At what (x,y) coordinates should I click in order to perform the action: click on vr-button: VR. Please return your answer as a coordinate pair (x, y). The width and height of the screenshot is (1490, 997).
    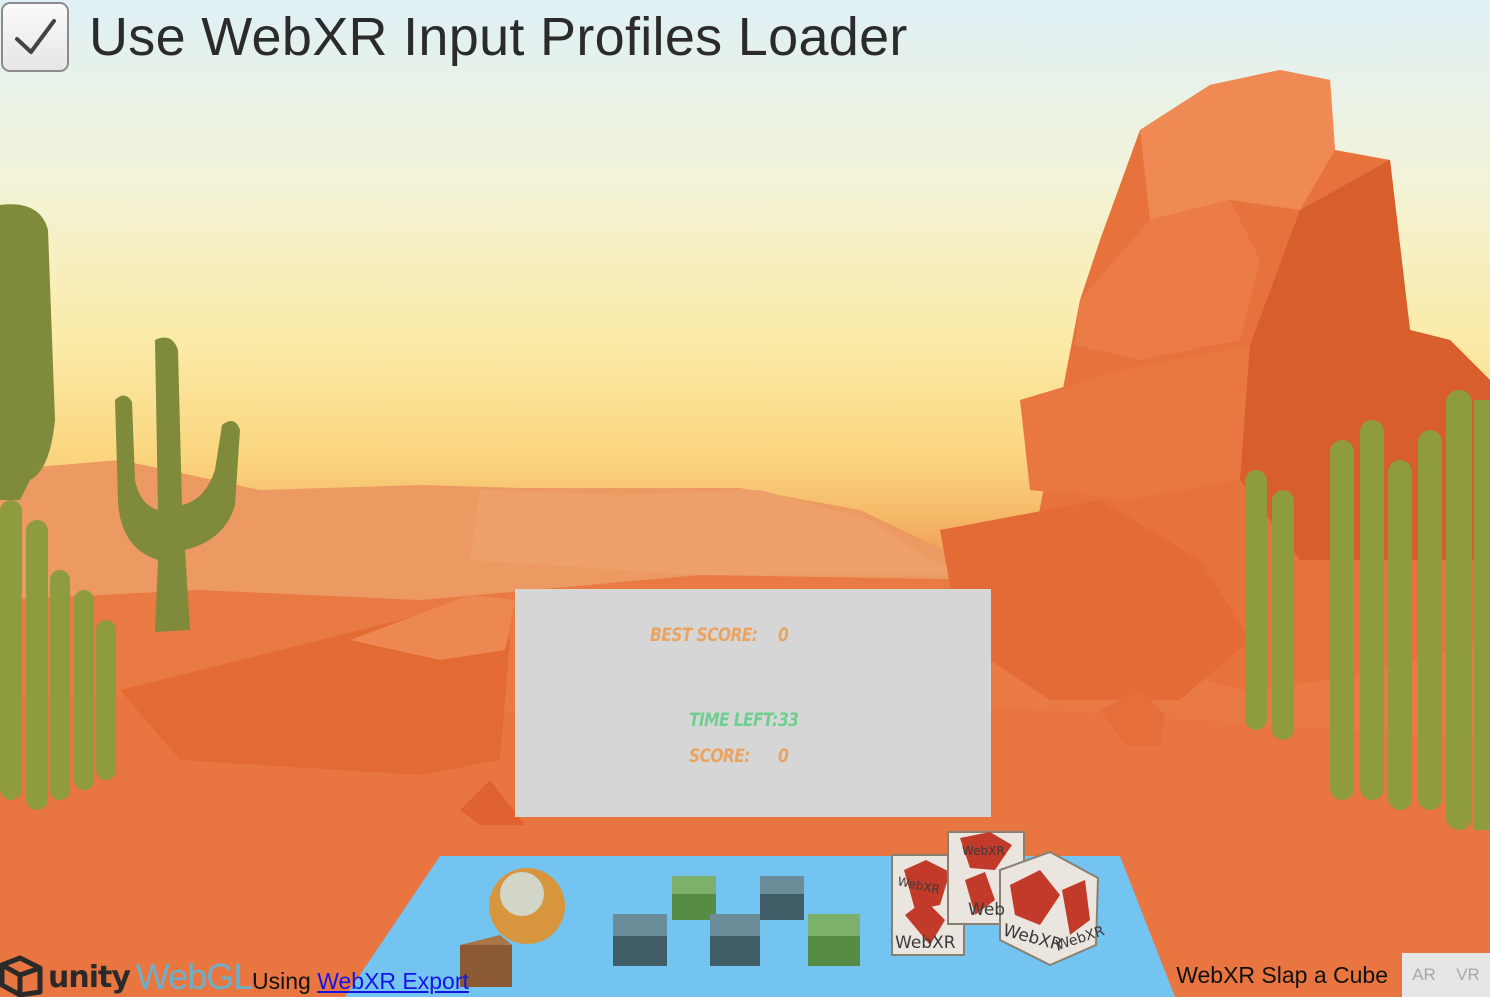
    Looking at the image, I should click on (1468, 975).